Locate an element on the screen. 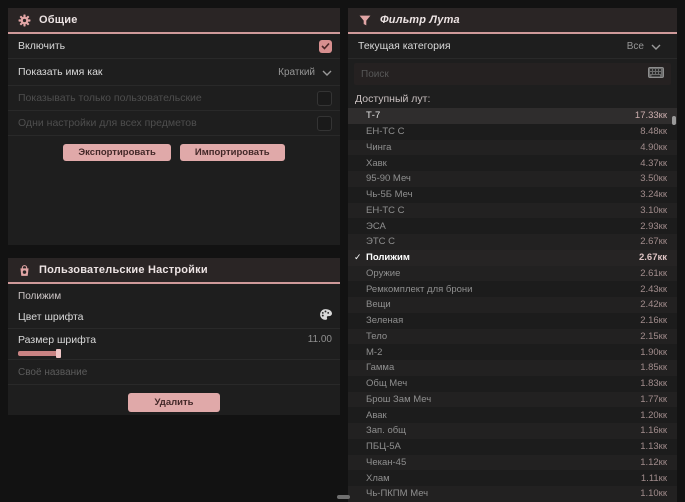  enable-checkbox is located at coordinates (325, 46).